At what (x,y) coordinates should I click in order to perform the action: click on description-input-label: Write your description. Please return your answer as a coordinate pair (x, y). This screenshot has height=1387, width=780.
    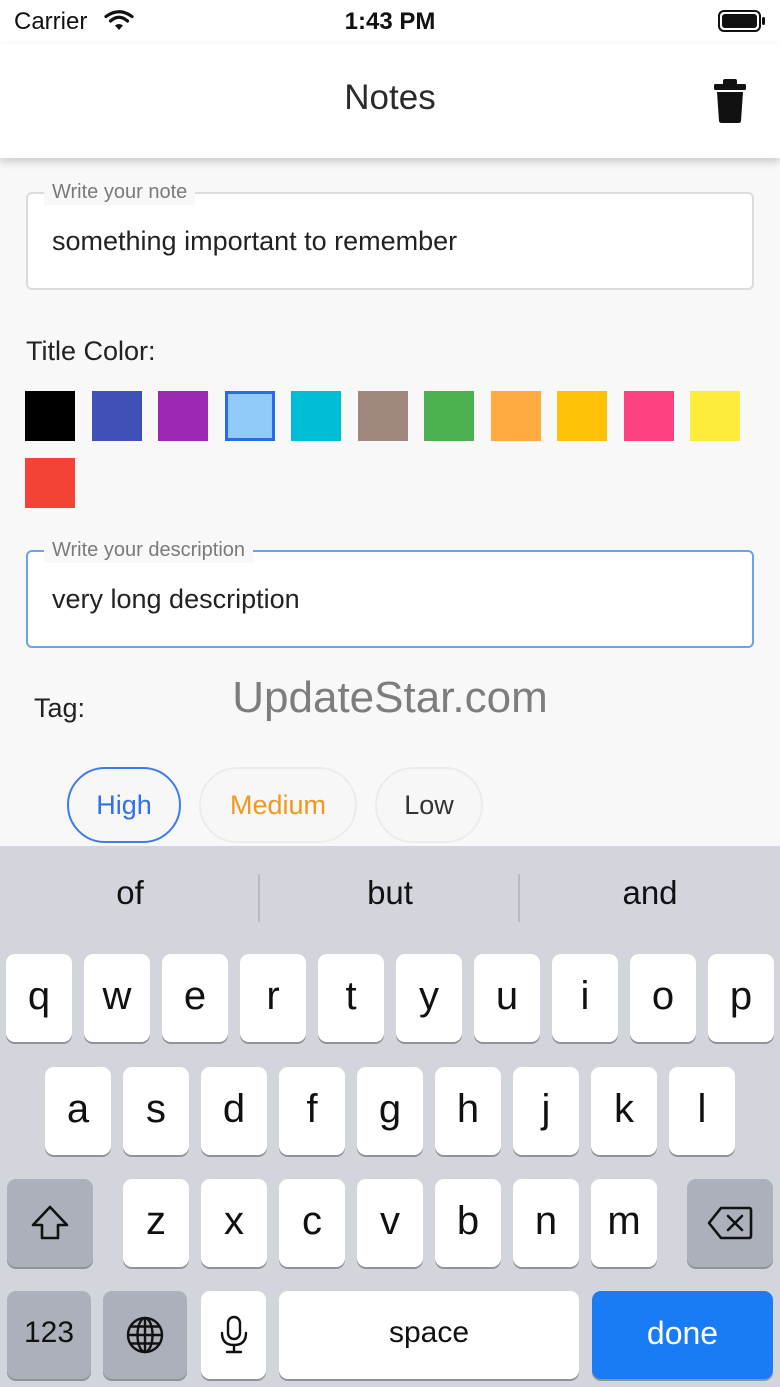
    Looking at the image, I should click on (149, 550).